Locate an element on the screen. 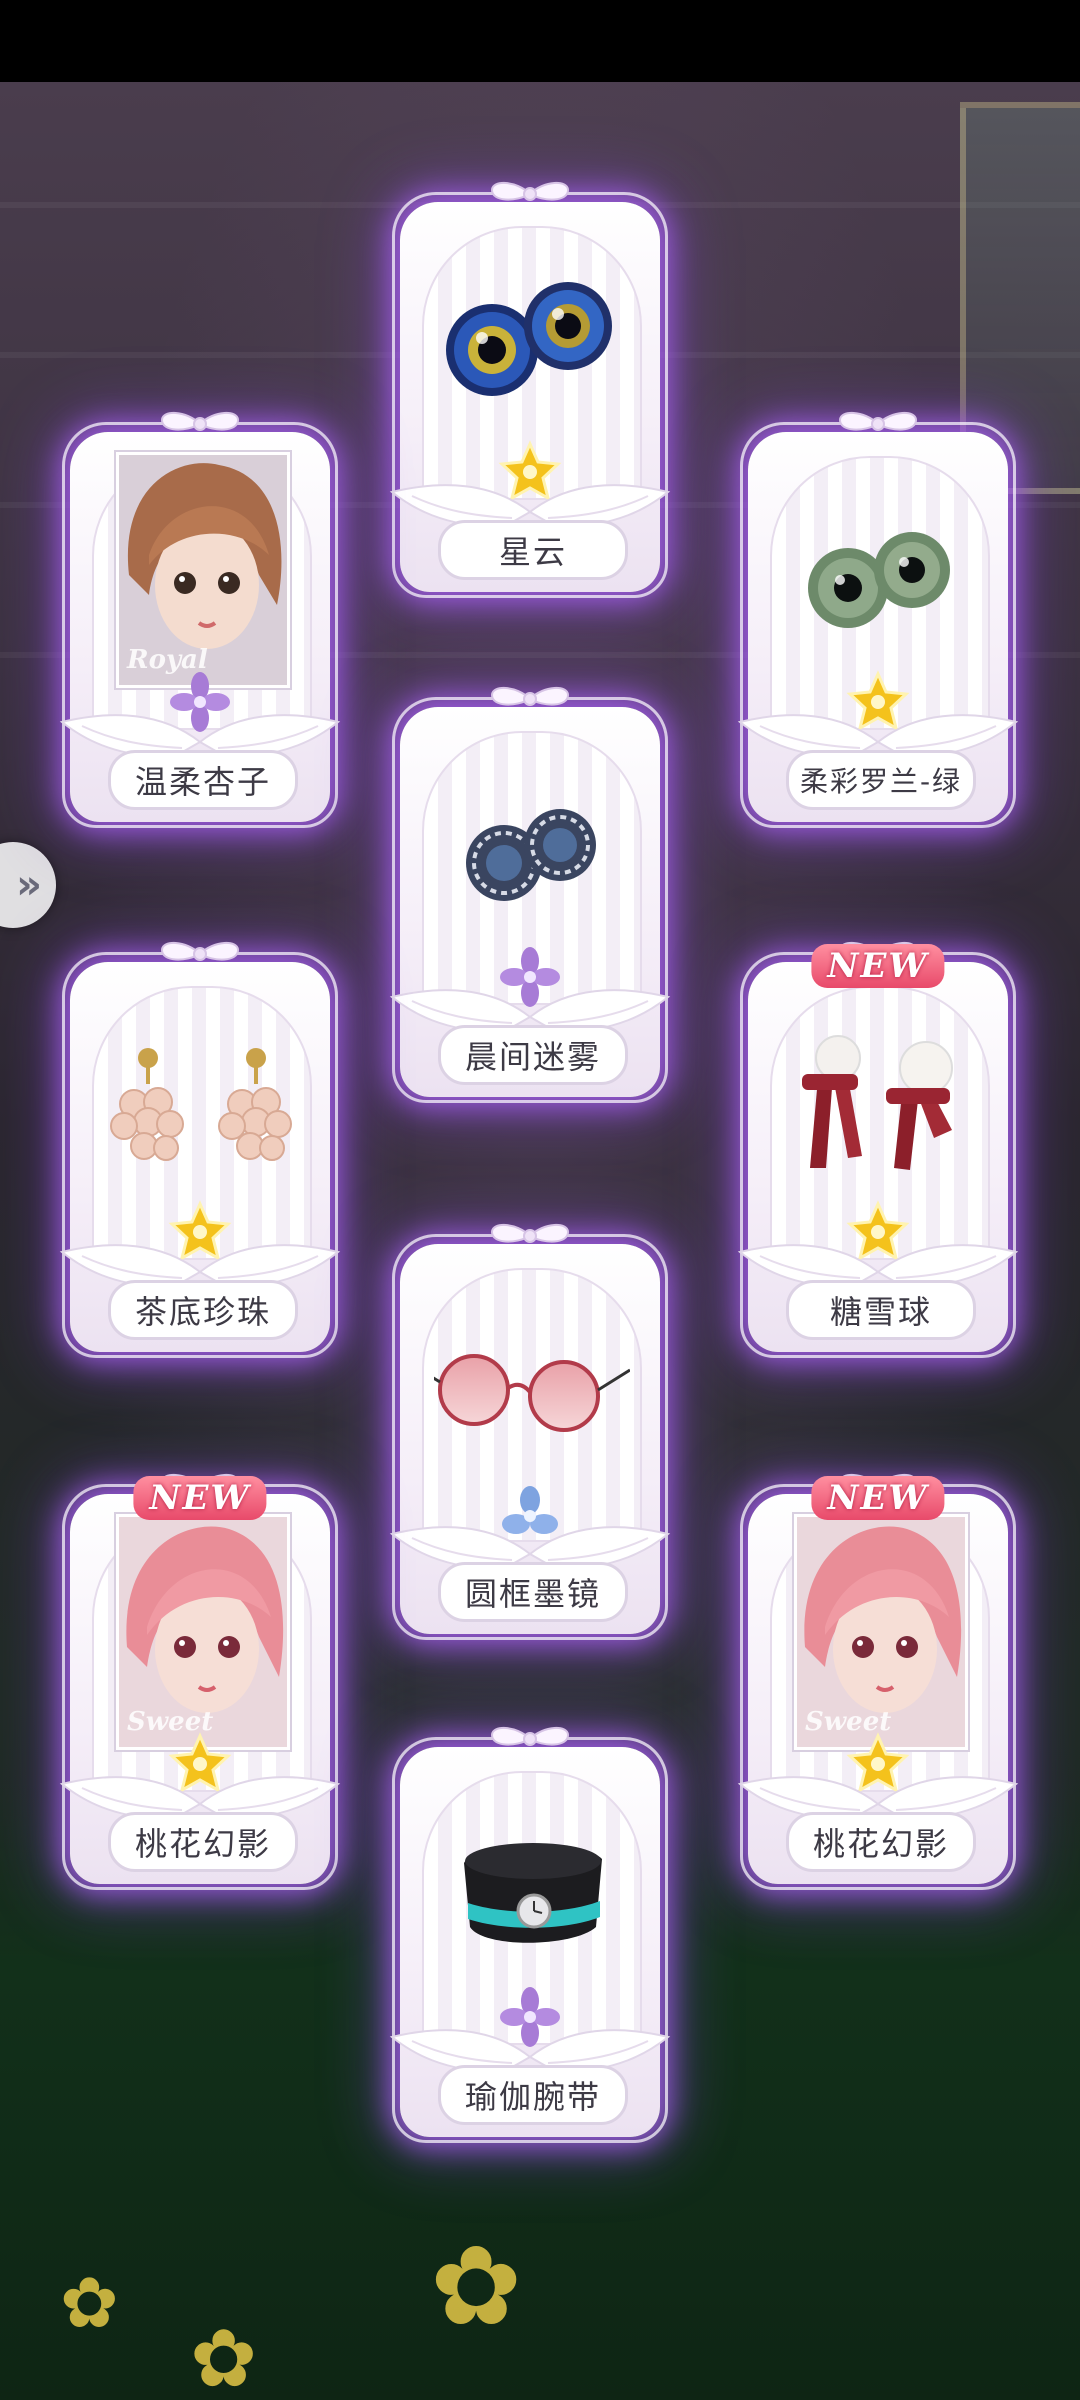  item-name: 晨间迷雾 is located at coordinates (533, 1055).